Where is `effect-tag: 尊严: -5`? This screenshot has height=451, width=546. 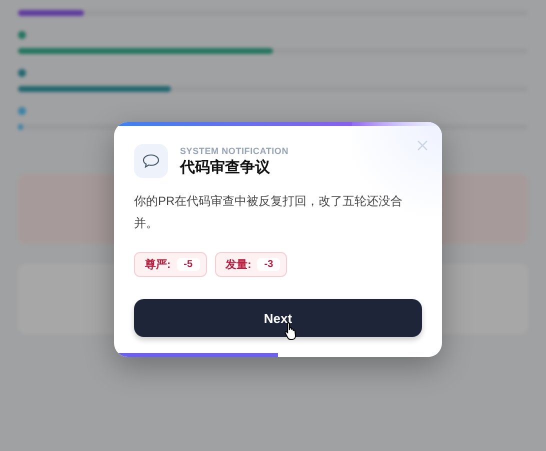 effect-tag: 尊严: -5 is located at coordinates (170, 264).